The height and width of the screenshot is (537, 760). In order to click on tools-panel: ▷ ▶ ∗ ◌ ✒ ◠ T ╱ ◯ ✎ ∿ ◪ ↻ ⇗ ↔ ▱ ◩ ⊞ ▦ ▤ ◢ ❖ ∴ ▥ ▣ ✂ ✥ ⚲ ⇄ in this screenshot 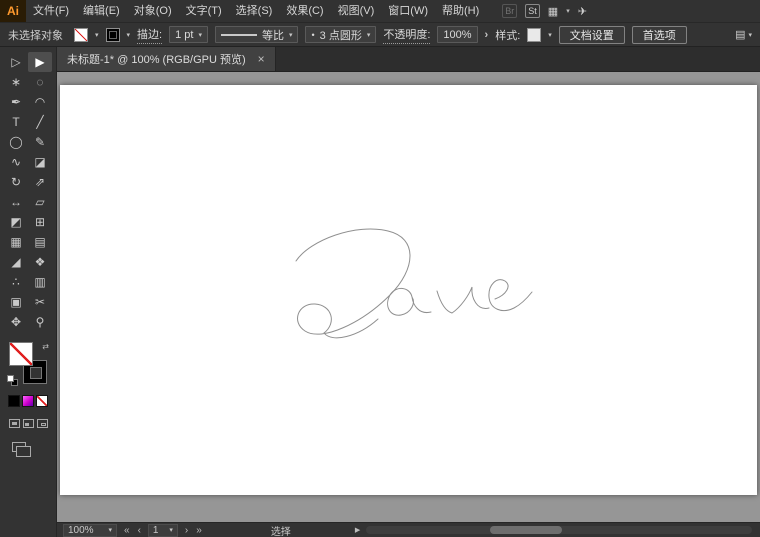, I will do `click(28, 292)`.